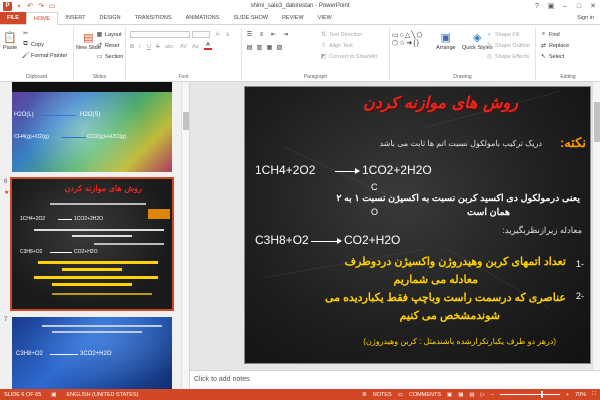  I want to click on close-icon: ✕, so click(593, 6).